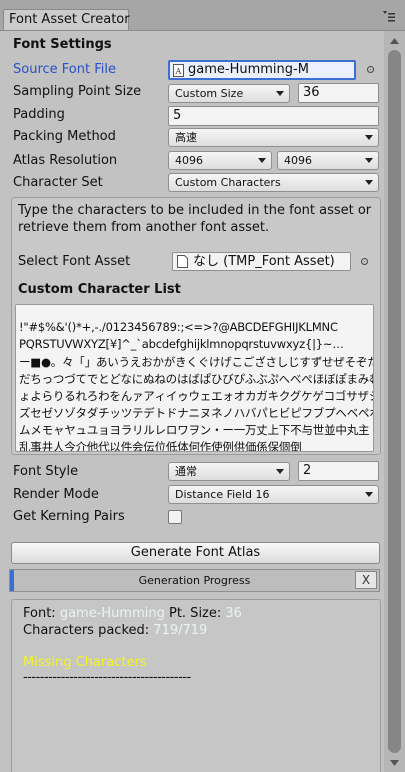 This screenshot has width=405, height=772. I want to click on custom-character-list-heading: Custom Character List, so click(99, 289).